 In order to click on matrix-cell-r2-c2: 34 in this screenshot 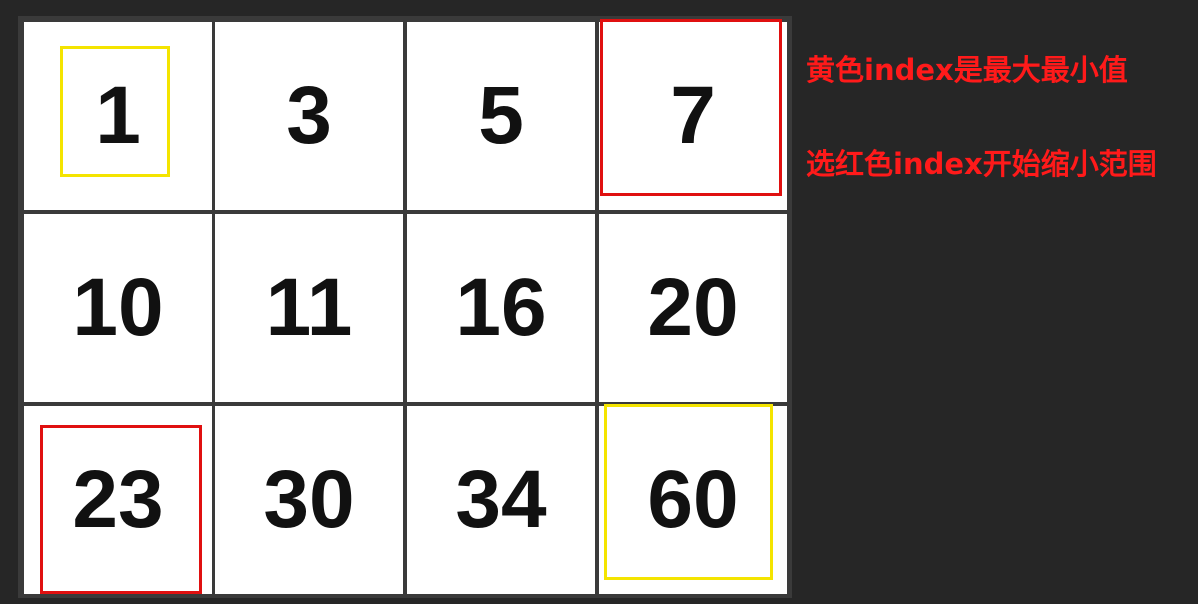, I will do `click(501, 500)`.